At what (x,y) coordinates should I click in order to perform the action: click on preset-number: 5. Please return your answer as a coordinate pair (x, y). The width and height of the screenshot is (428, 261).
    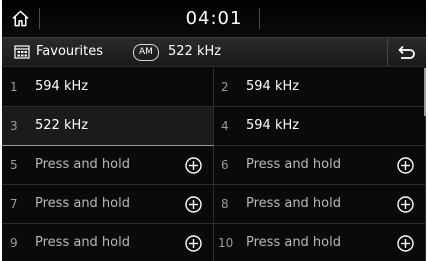
    Looking at the image, I should click on (14, 165).